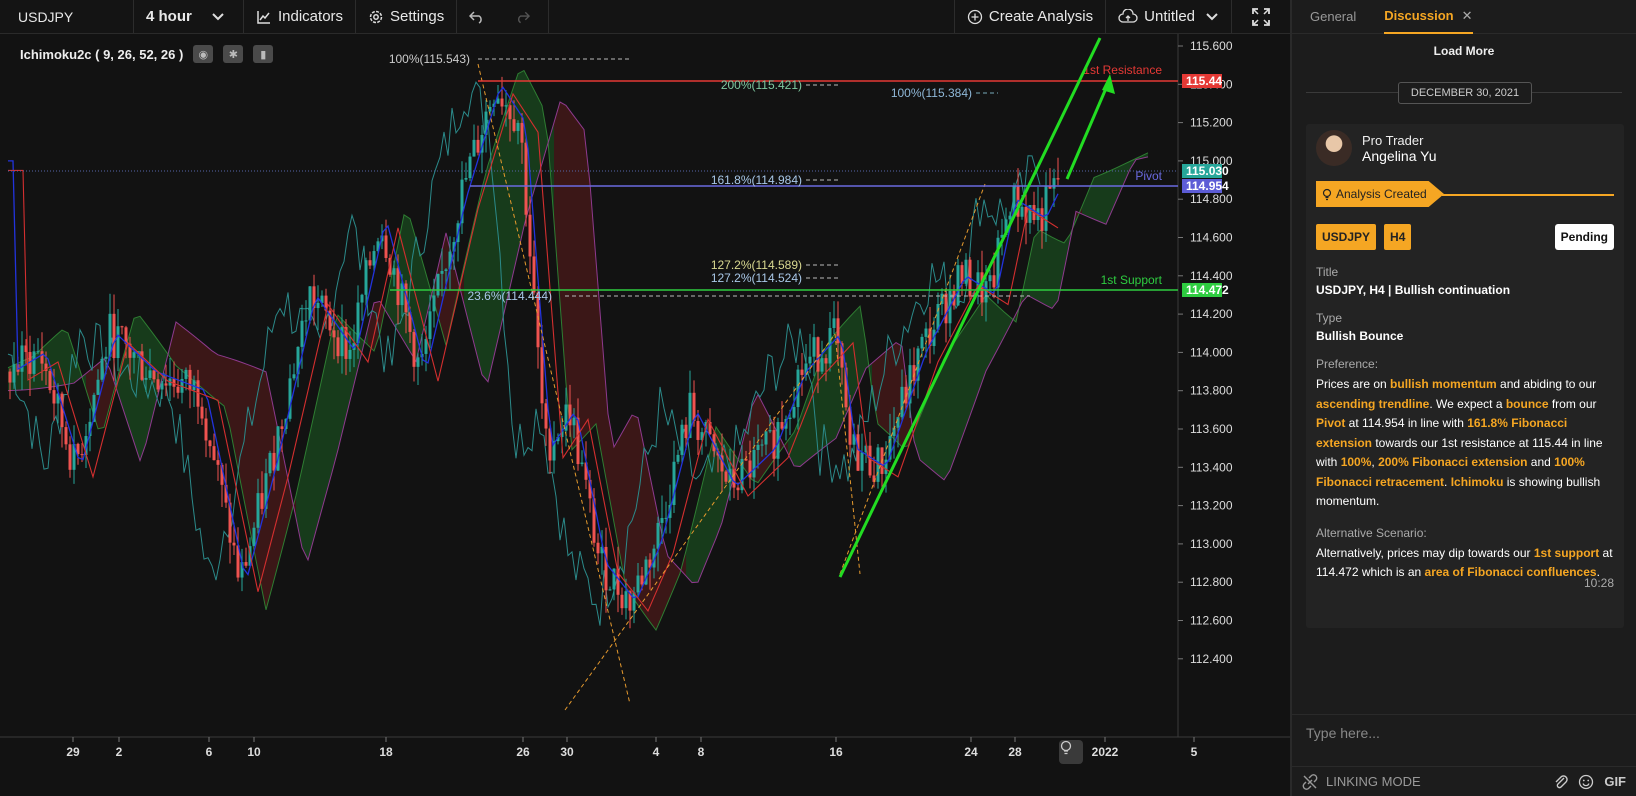  I want to click on y-tick-label: 112.800, so click(1211, 582).